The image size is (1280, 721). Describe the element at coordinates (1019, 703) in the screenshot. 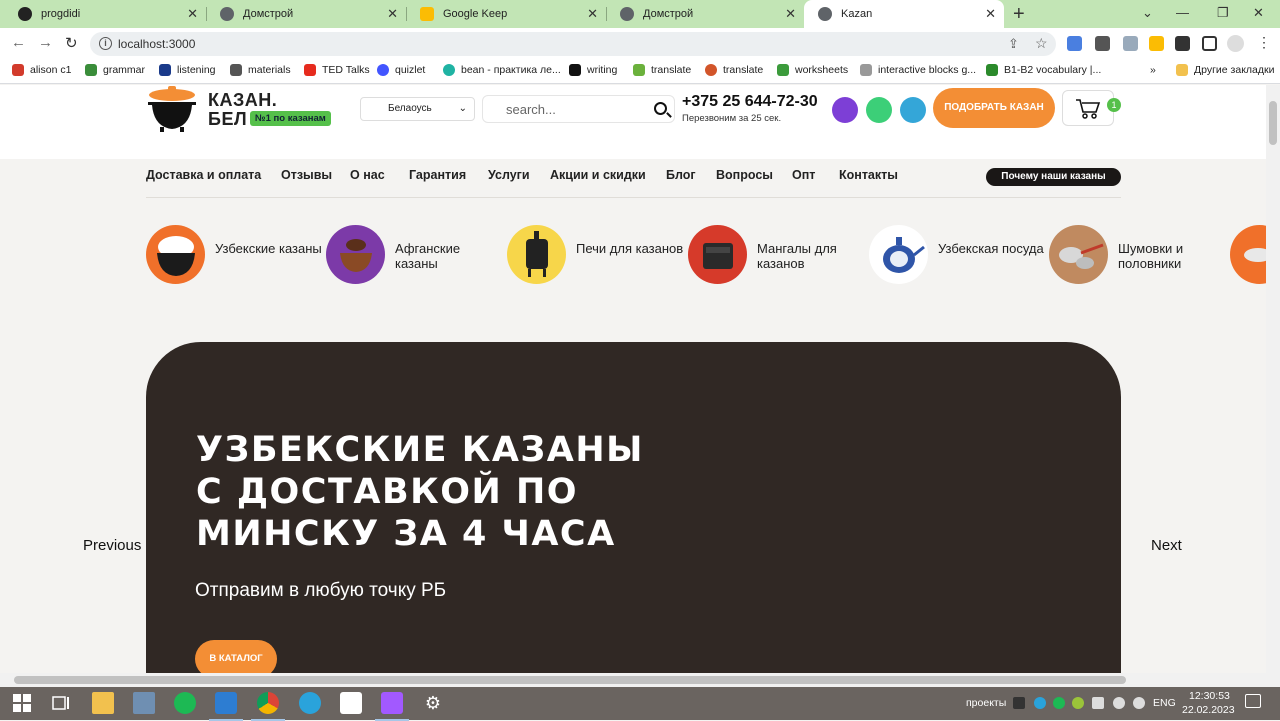

I see `tray-figma-icon` at that location.